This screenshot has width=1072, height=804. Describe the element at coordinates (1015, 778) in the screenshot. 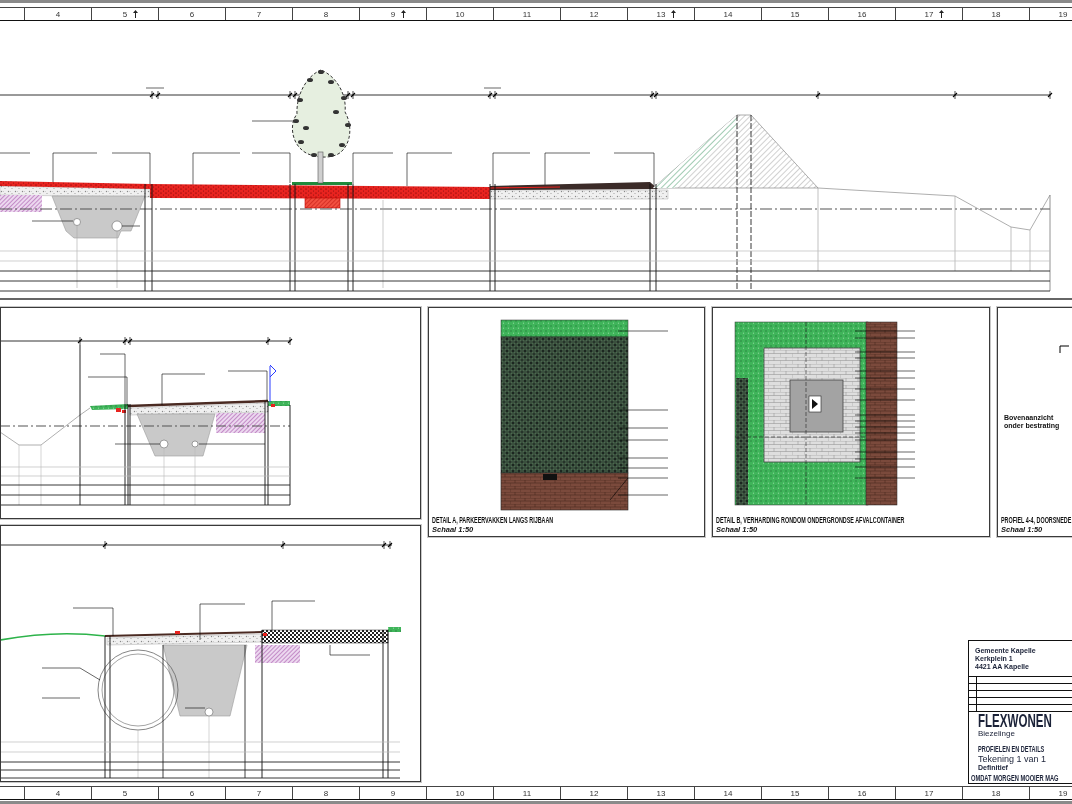

I see `slogan-text: OMDAT MORGEN MOOIER MAG` at that location.